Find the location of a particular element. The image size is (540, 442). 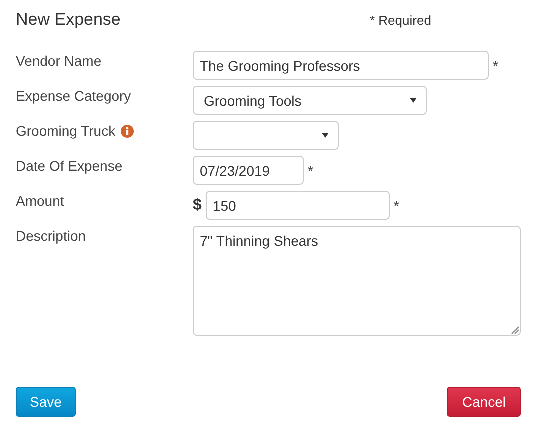

form-title: New Expense is located at coordinates (69, 19).